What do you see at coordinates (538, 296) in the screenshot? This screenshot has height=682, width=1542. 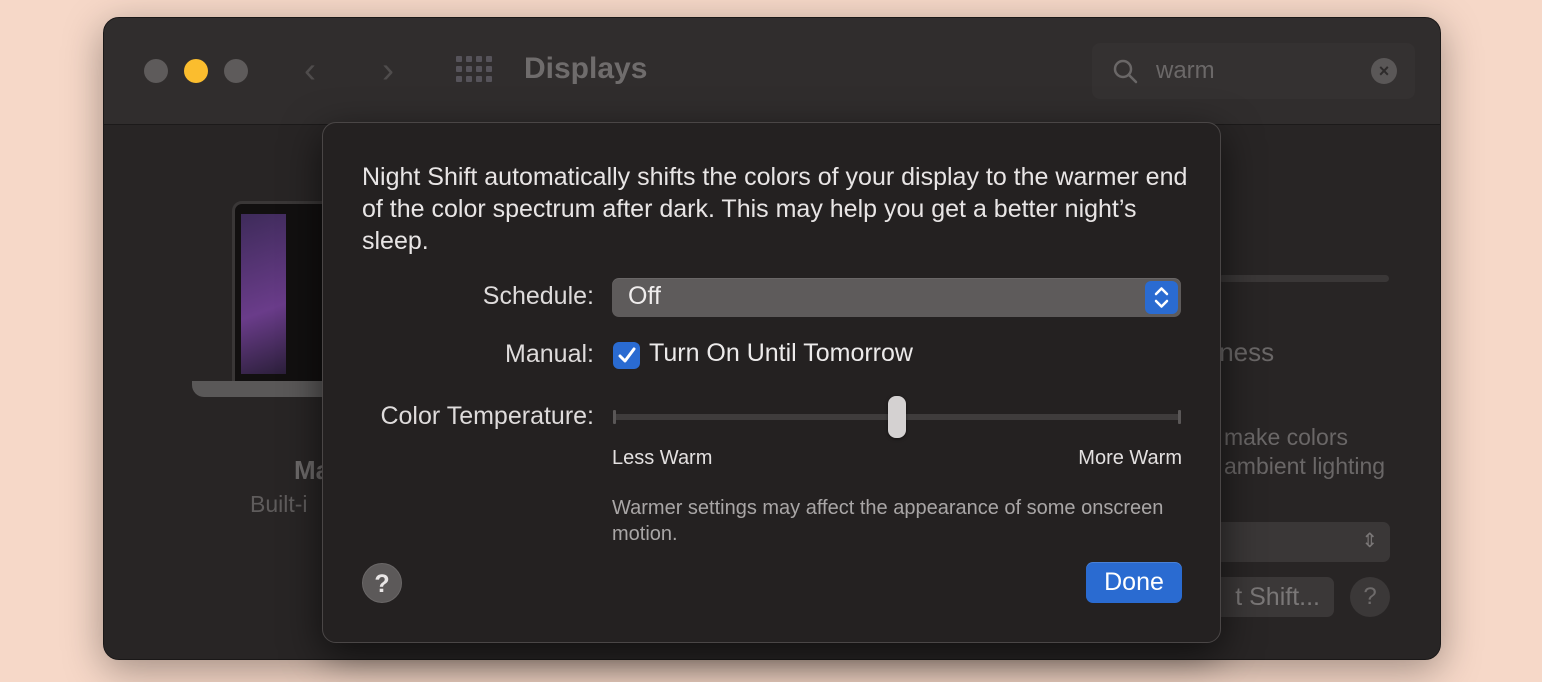 I see `schedule-label: Schedule:` at bounding box center [538, 296].